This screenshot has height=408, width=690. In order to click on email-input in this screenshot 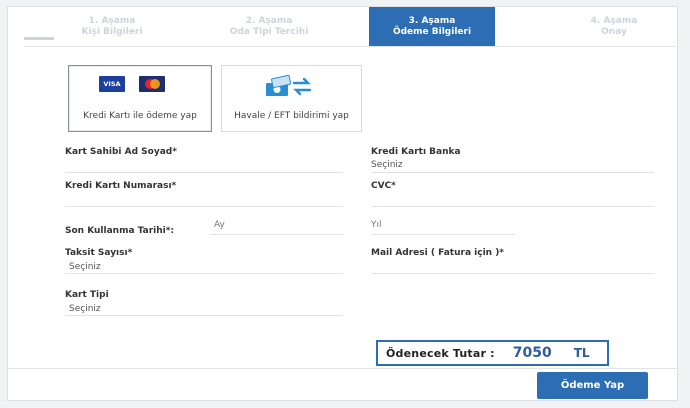, I will do `click(512, 273)`.